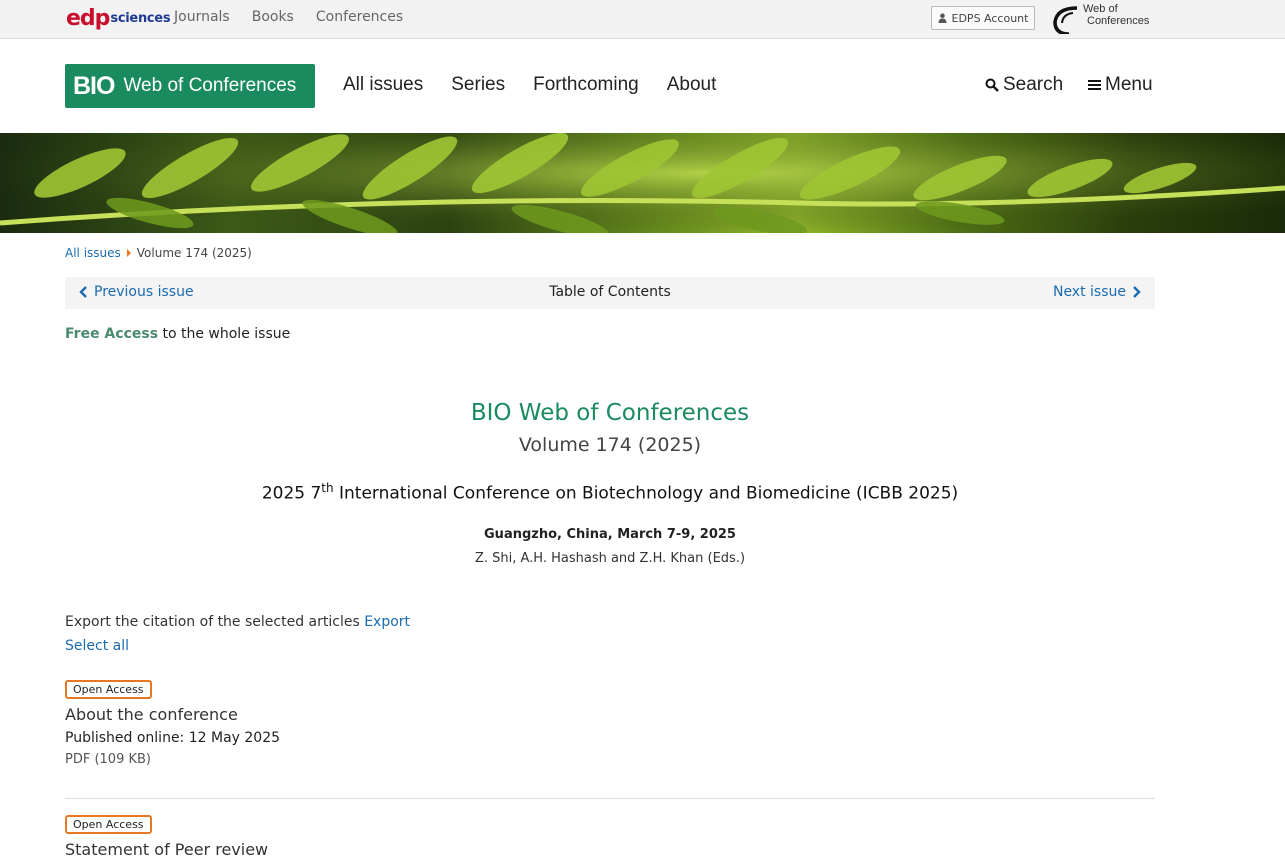  I want to click on journal-title: BIO Web of Conferences, so click(610, 413).